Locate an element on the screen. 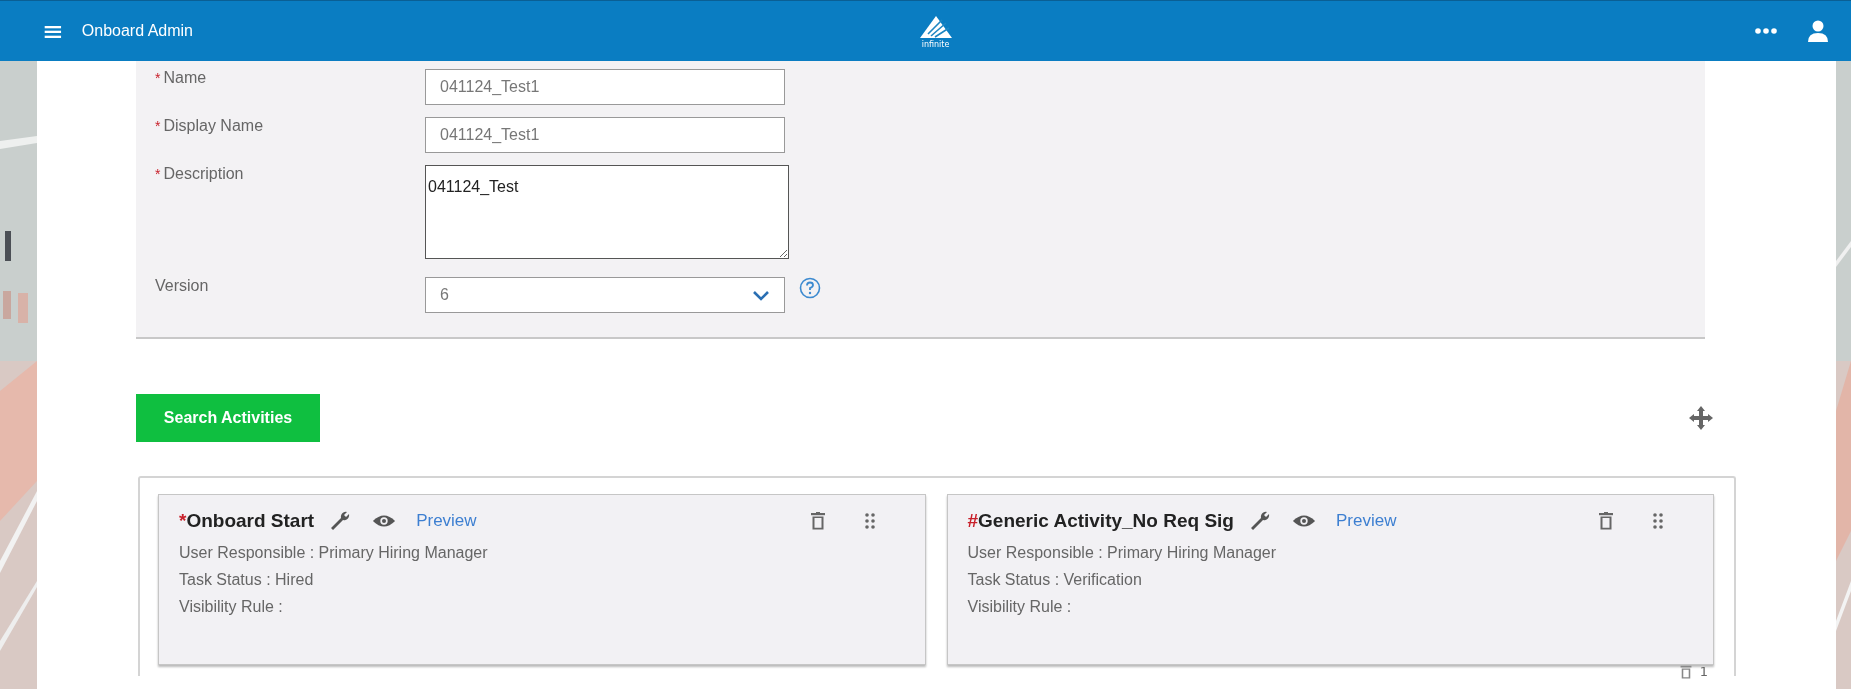 The height and width of the screenshot is (689, 1851). menu-icon: ≡ is located at coordinates (53, 31).